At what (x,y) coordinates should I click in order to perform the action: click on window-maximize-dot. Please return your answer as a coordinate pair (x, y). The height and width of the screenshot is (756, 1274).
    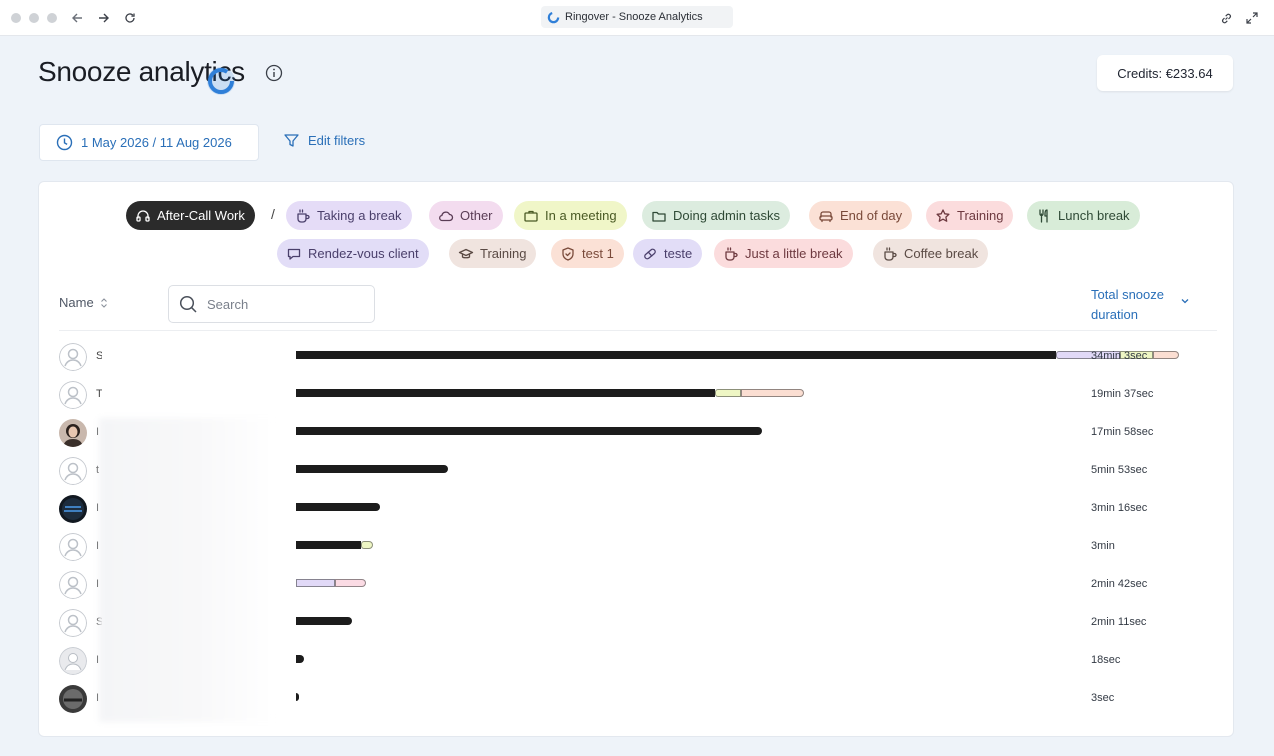
    Looking at the image, I should click on (52, 18).